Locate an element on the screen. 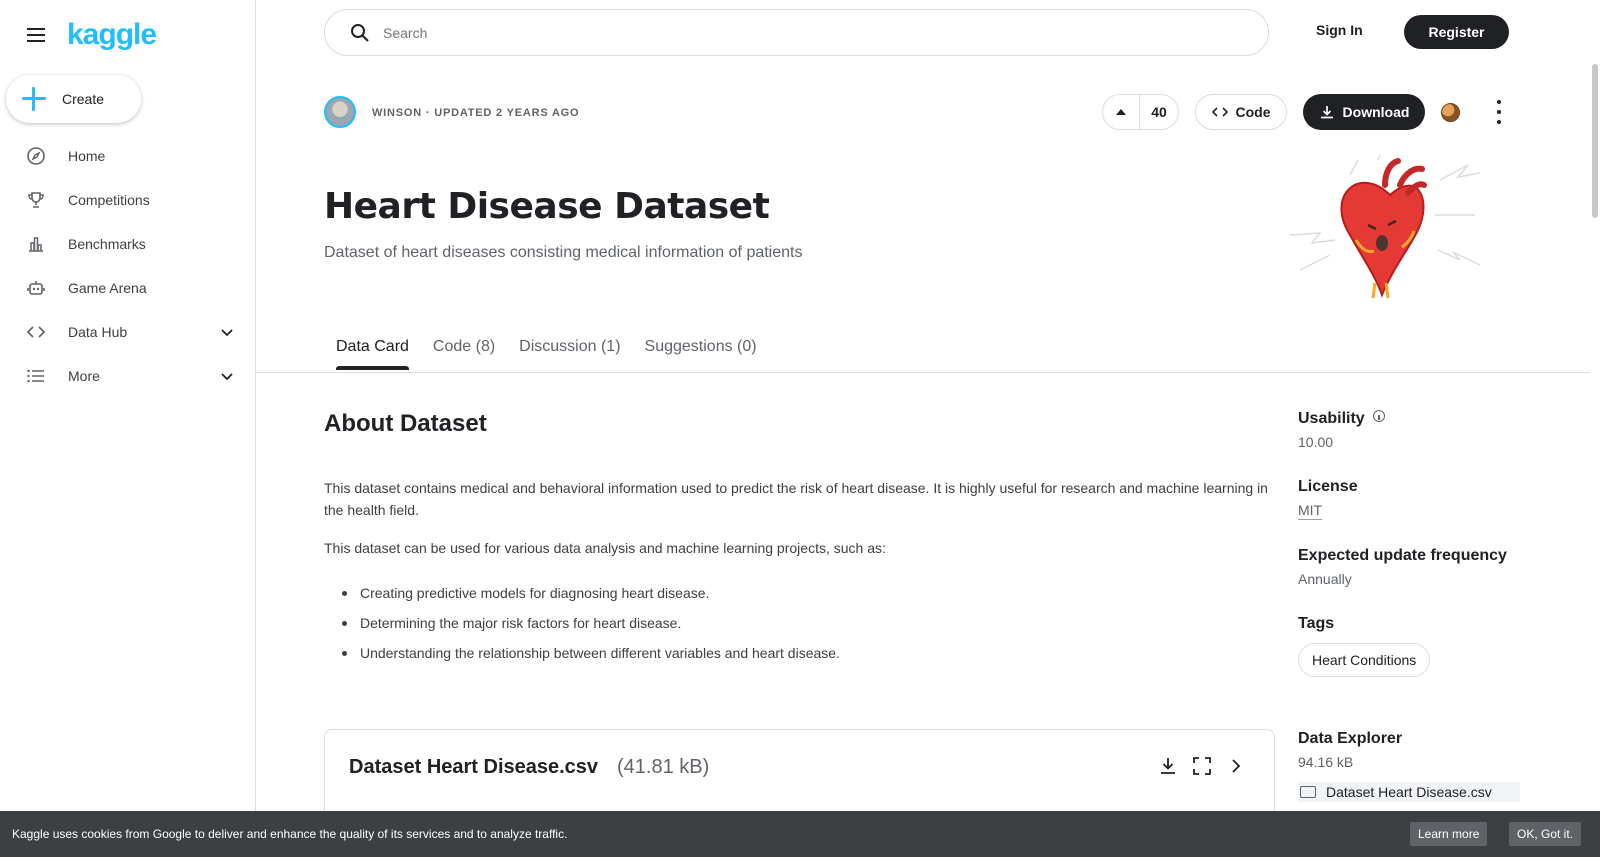  sidebar-item-label: Benchmarks is located at coordinates (107, 244).